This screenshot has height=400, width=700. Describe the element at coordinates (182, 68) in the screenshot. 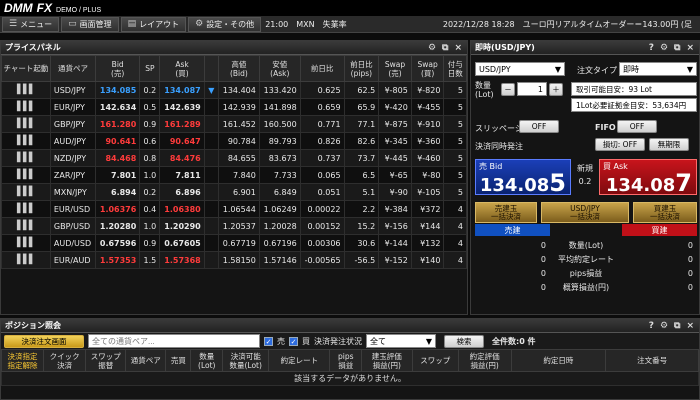

I see `price-column-header: Ask (買)` at that location.